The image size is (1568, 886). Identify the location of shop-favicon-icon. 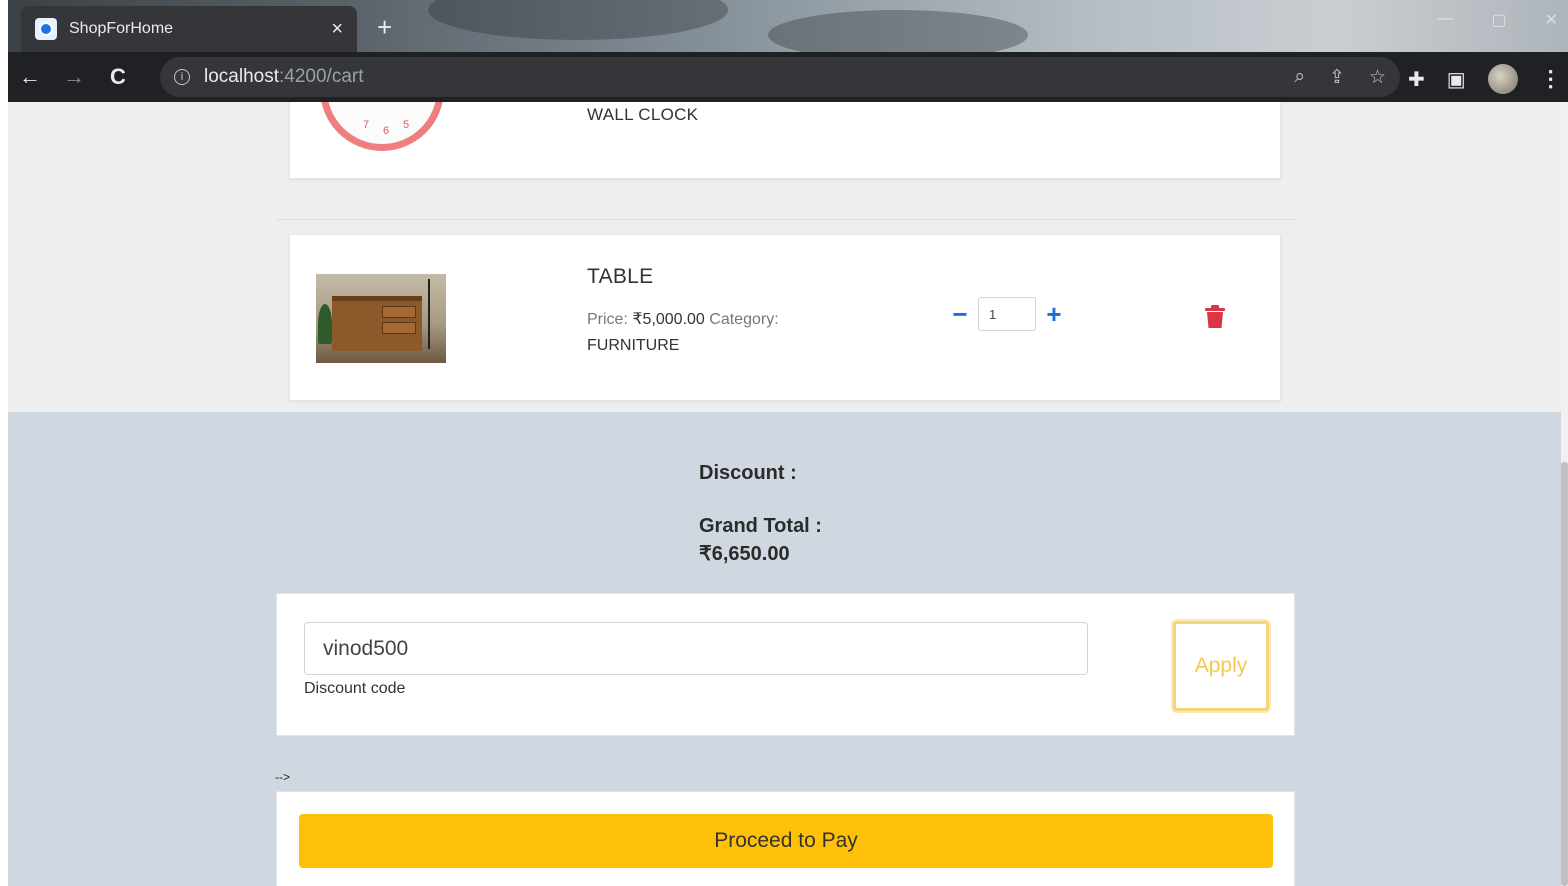
(46, 29).